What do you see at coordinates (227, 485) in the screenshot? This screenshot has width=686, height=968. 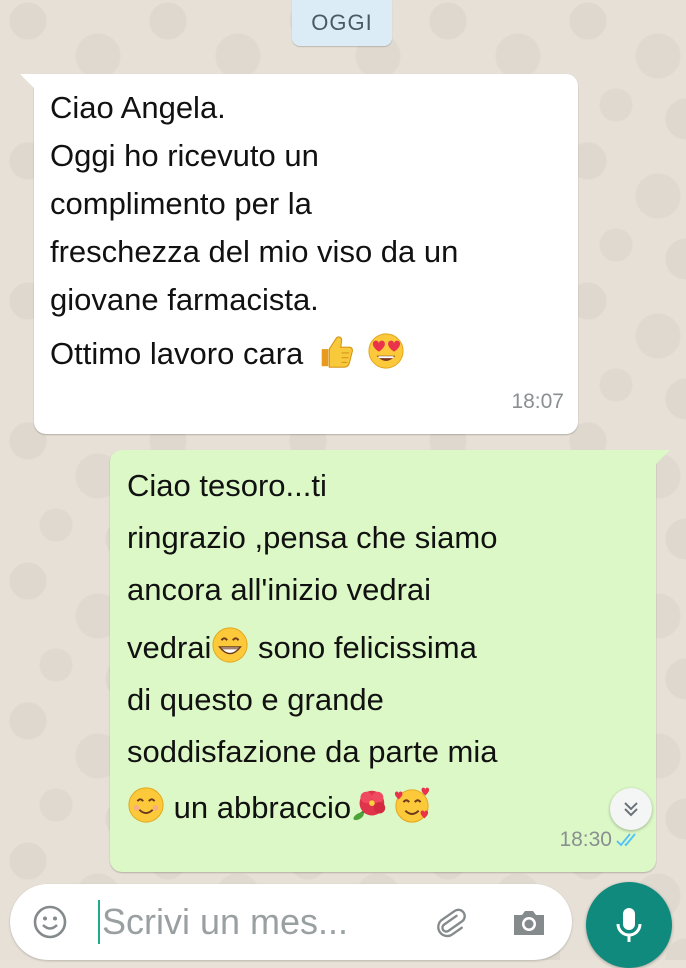 I see `message-line: Ciao tesoro...ti` at bounding box center [227, 485].